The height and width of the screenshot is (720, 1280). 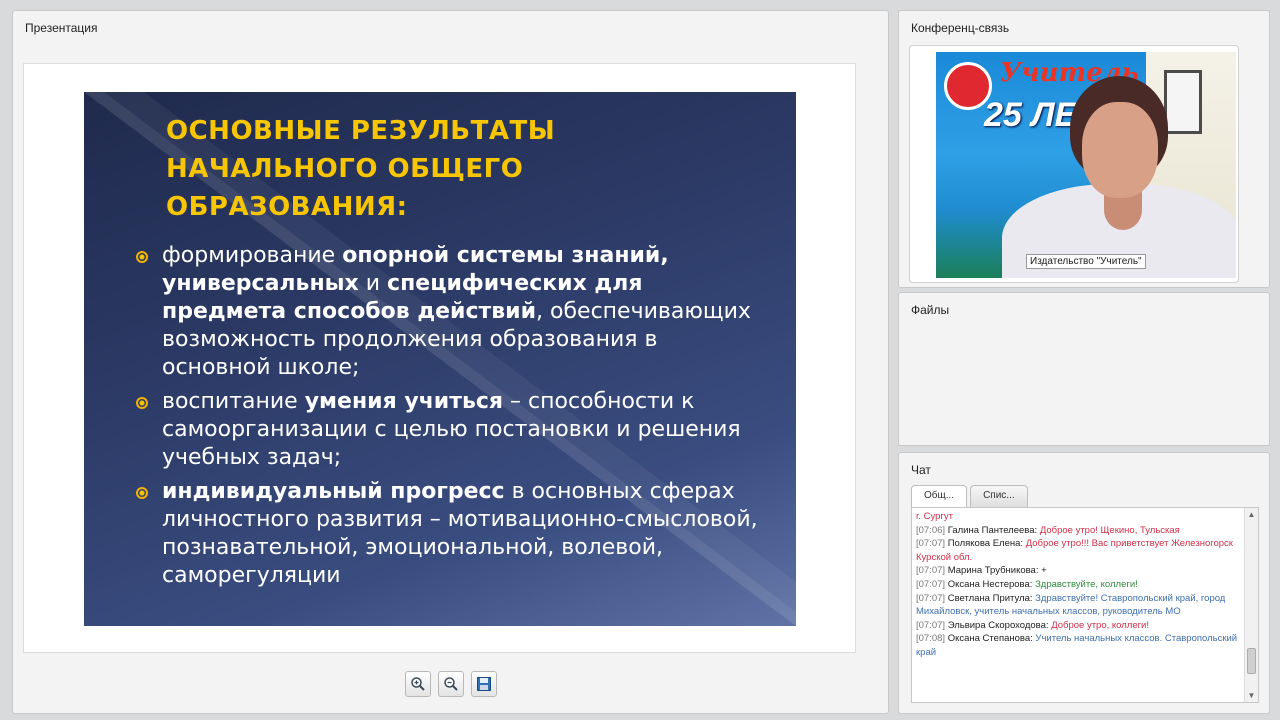 I want to click on chat-message-time: [07:08], so click(x=932, y=639).